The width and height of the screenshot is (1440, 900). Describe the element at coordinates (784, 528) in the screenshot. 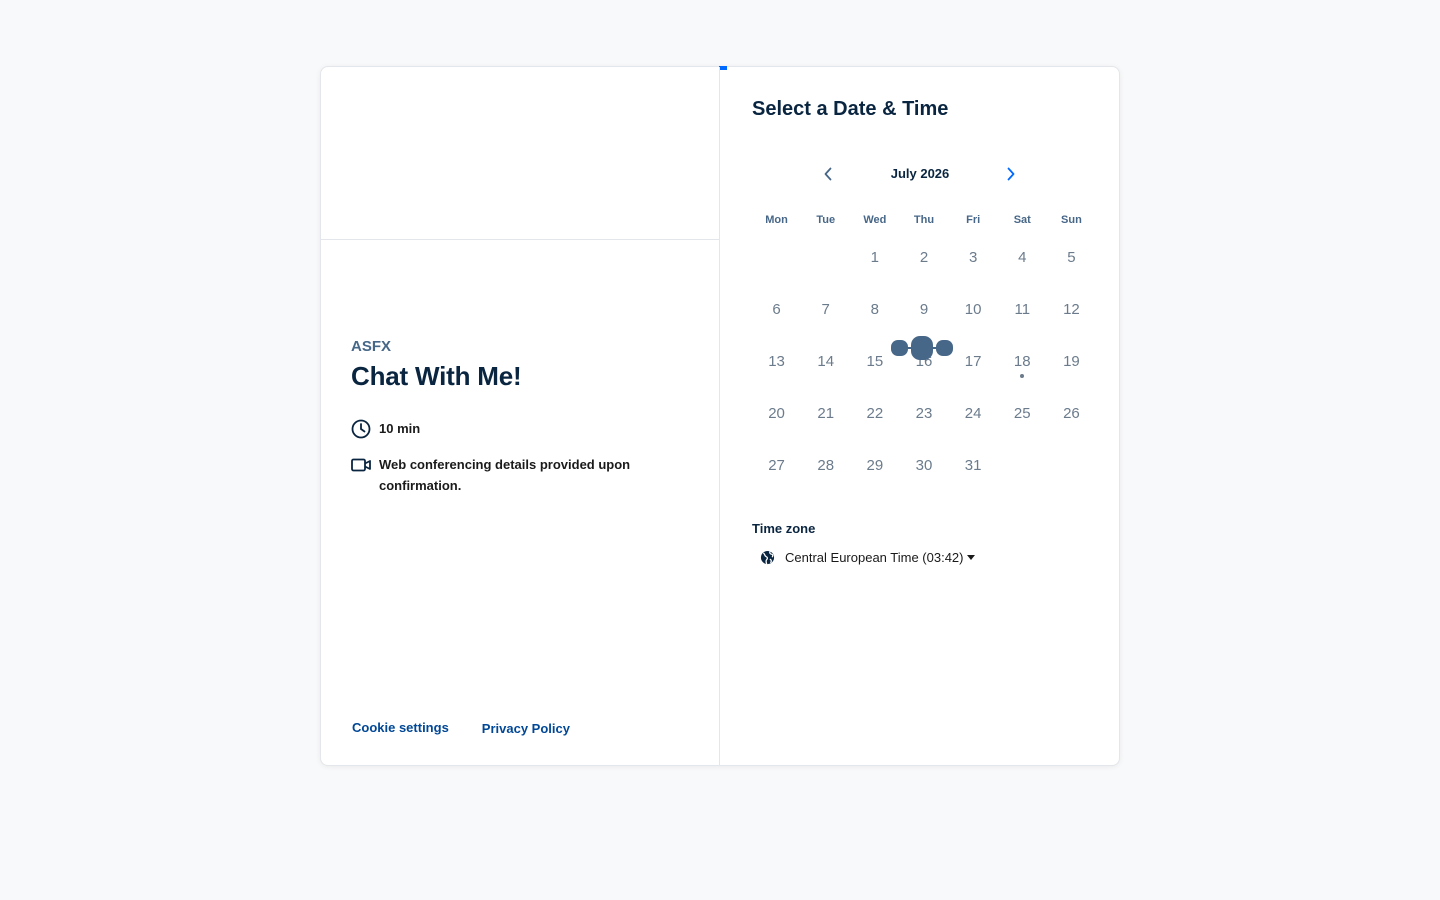

I see `timezone-label: Time zone` at that location.